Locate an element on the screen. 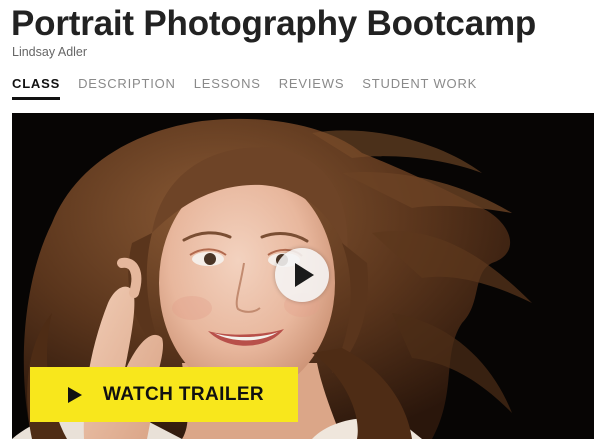  tab-lessons: LESSONS is located at coordinates (227, 88).